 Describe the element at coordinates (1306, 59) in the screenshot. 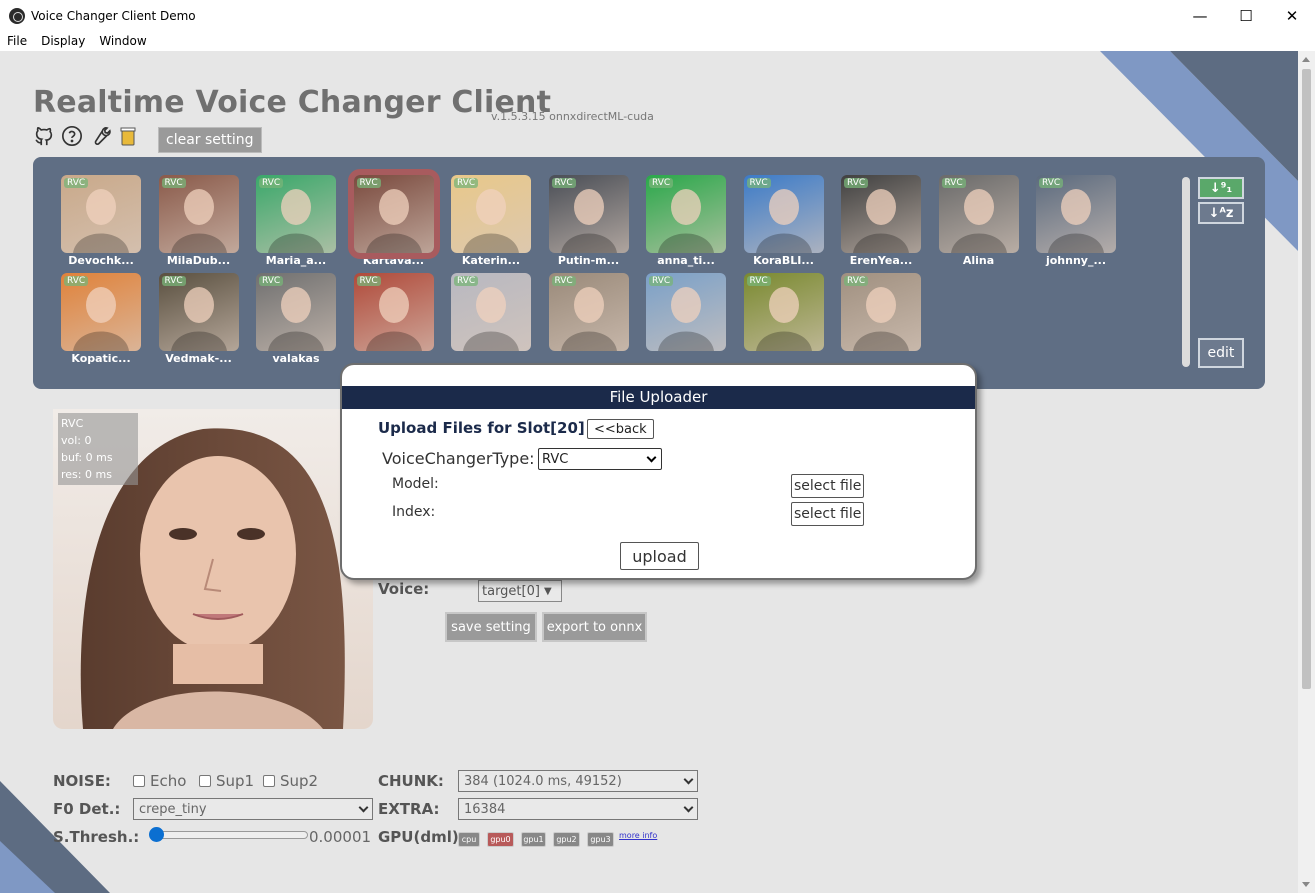

I see `scroll-up-icon` at that location.